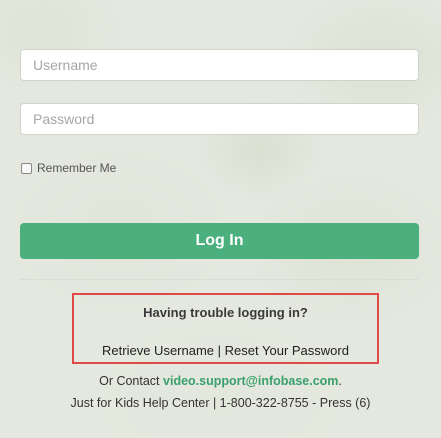 The height and width of the screenshot is (438, 441). I want to click on contact-prefix: Or Contact, so click(129, 381).